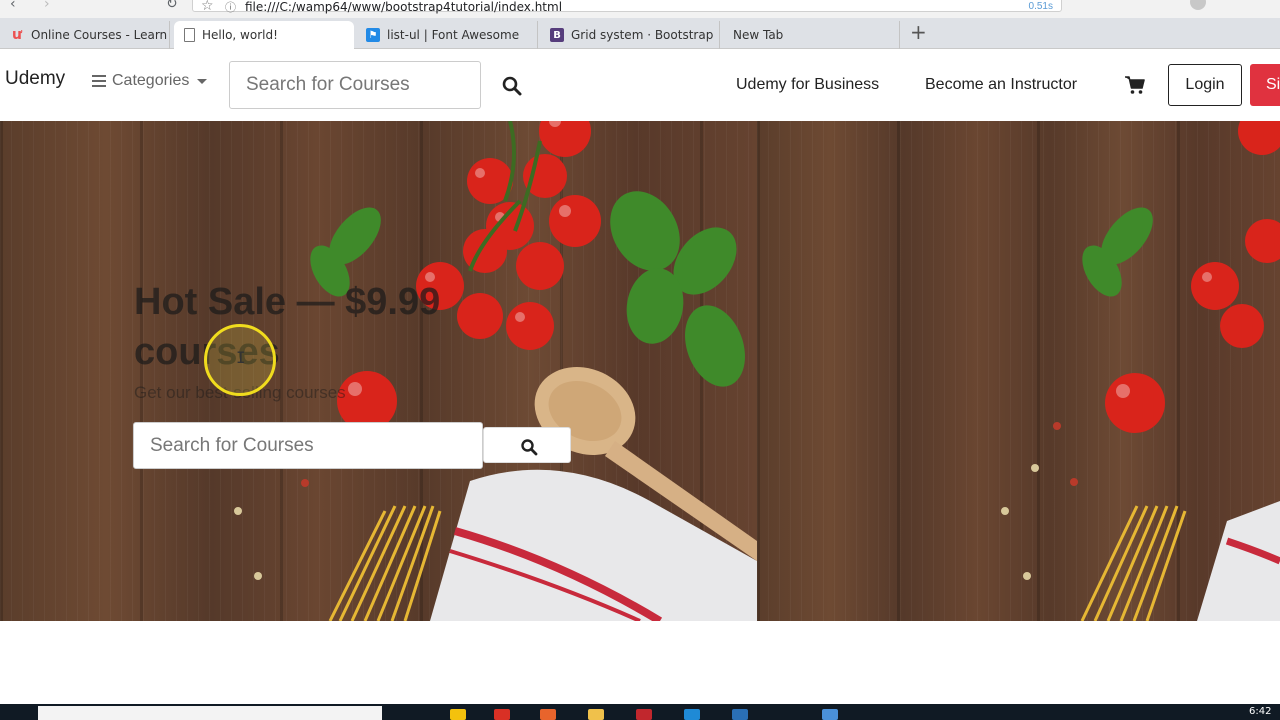 This screenshot has width=1280, height=720. What do you see at coordinates (807, 85) in the screenshot?
I see `udemy-for-business-link: Udemy for Business` at bounding box center [807, 85].